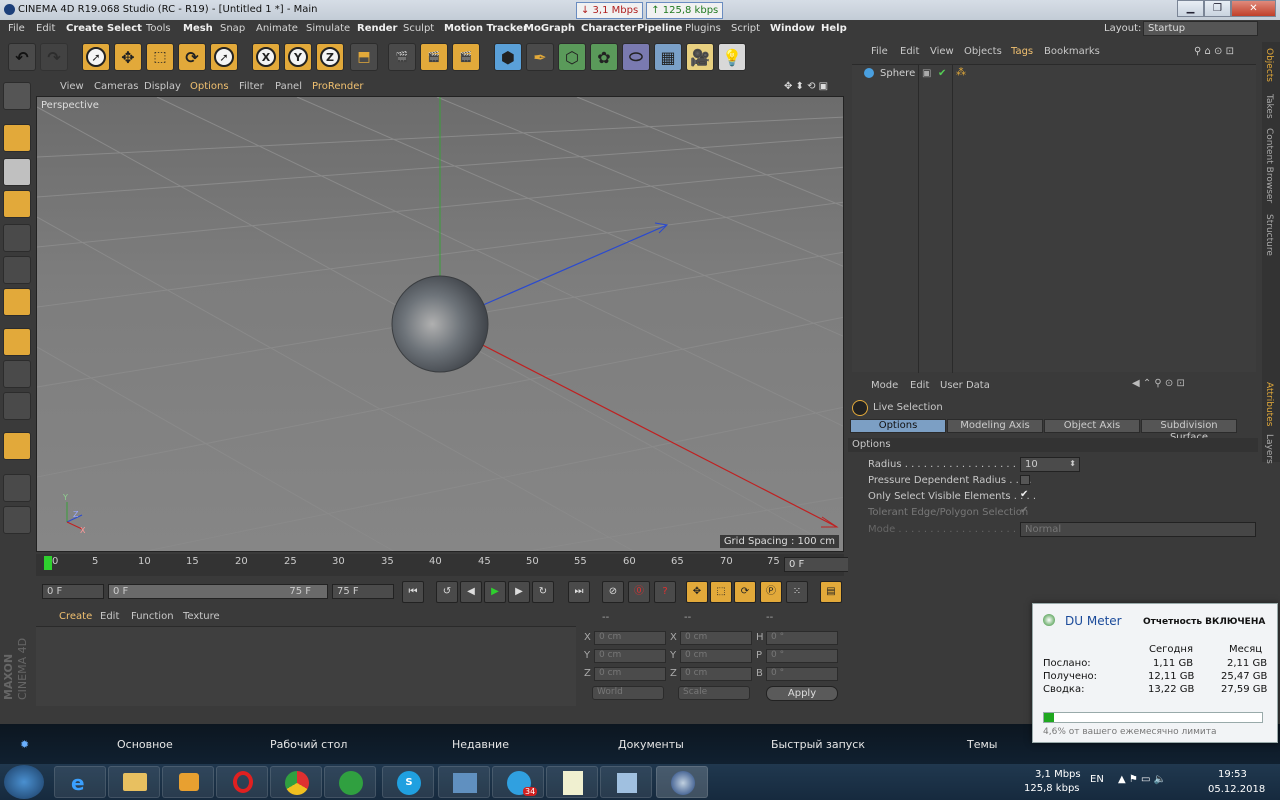 The width and height of the screenshot is (1280, 800). What do you see at coordinates (668, 57) in the screenshot?
I see `floor-button: ▦` at bounding box center [668, 57].